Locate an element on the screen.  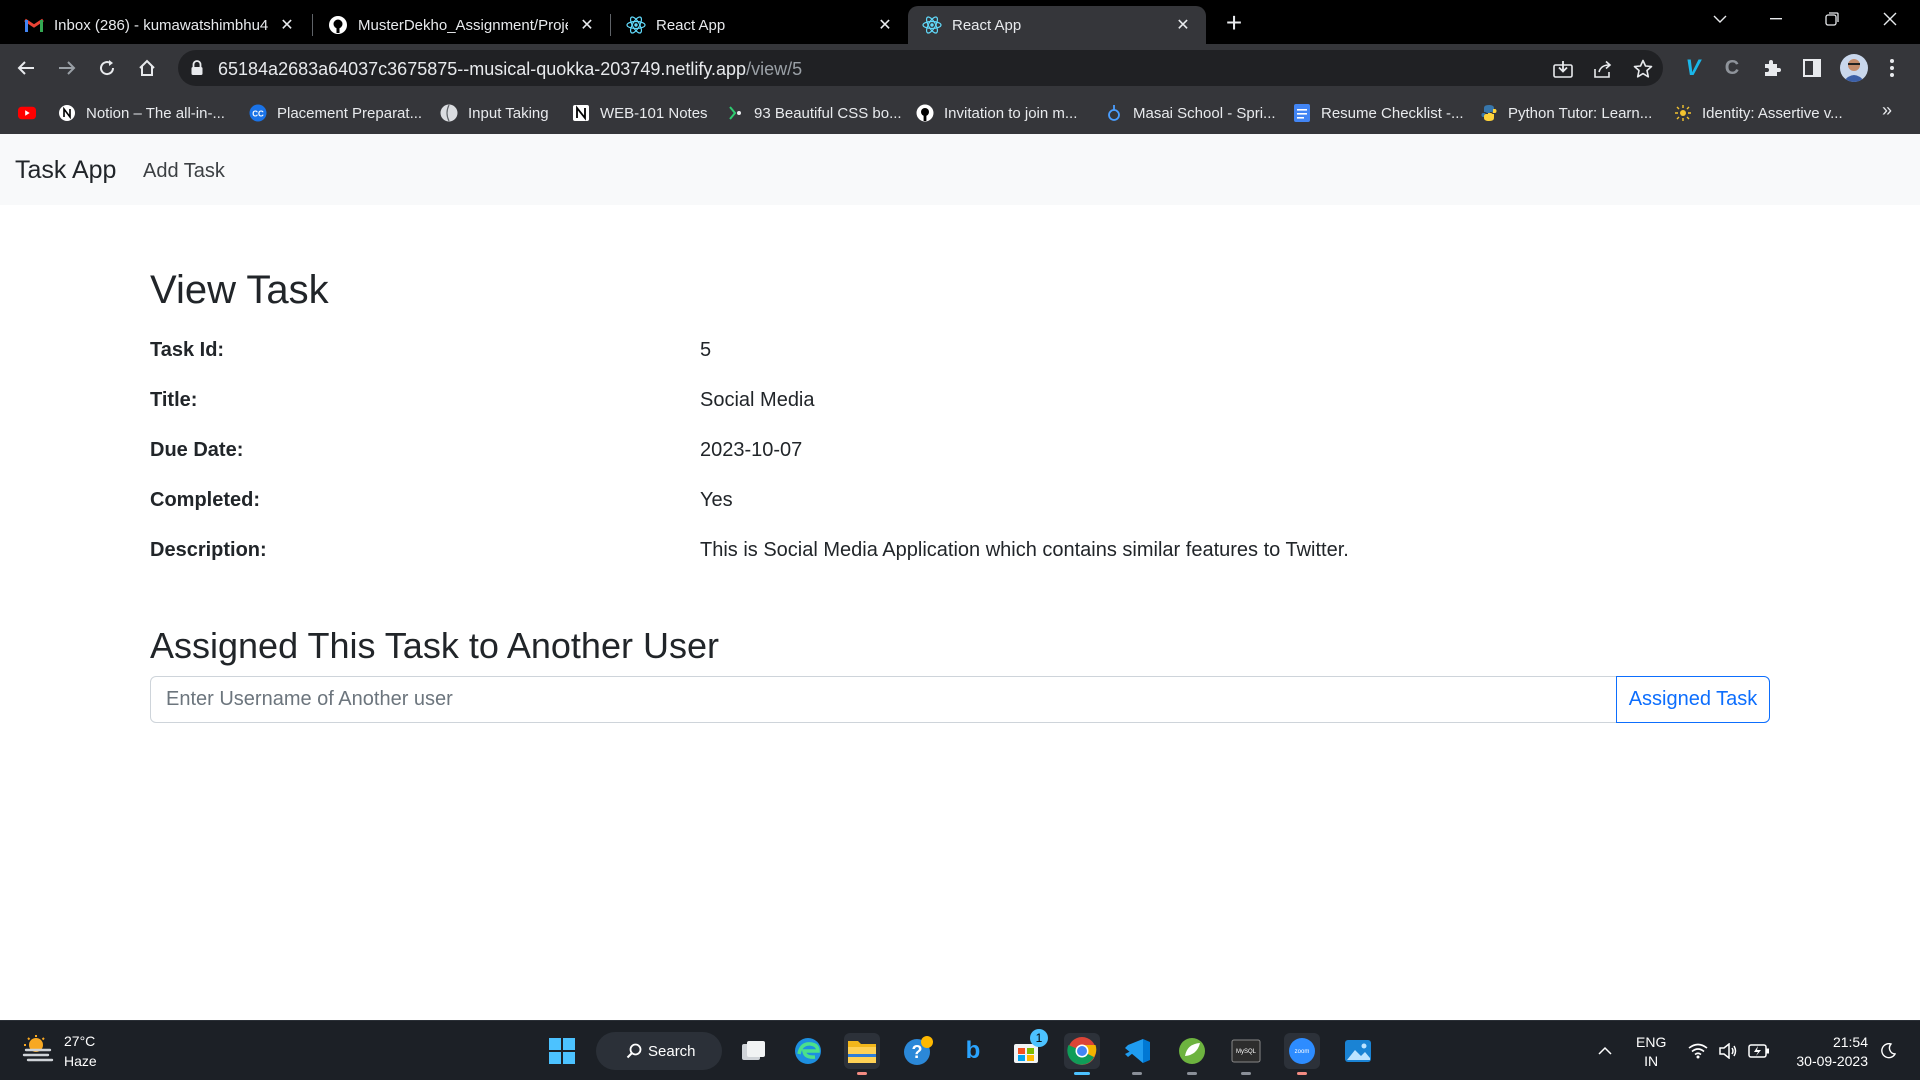
reload-icon is located at coordinates (107, 68).